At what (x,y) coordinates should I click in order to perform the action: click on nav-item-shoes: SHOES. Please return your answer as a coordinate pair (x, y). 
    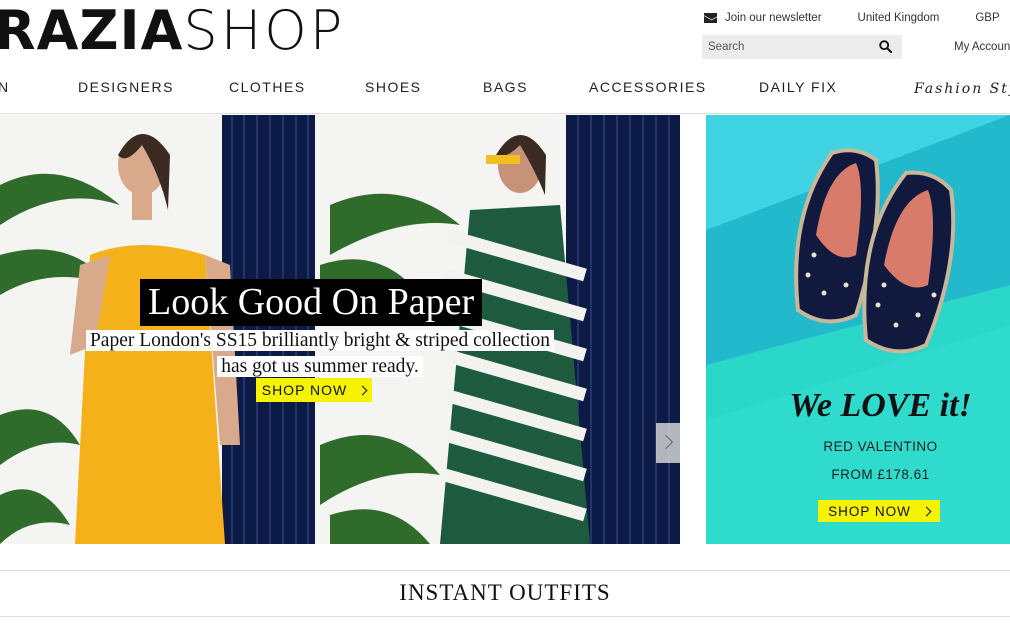
    Looking at the image, I should click on (393, 87).